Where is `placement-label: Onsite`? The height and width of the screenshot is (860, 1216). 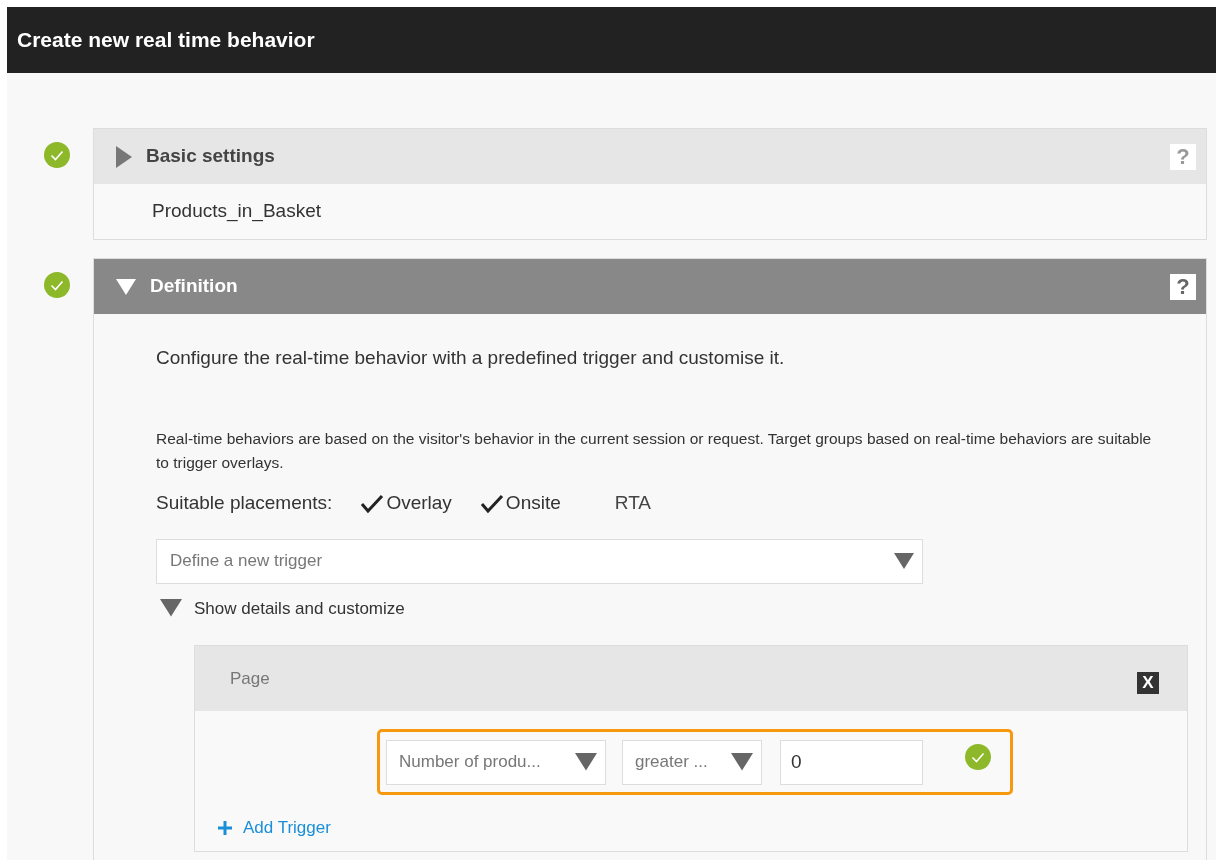
placement-label: Onsite is located at coordinates (533, 503).